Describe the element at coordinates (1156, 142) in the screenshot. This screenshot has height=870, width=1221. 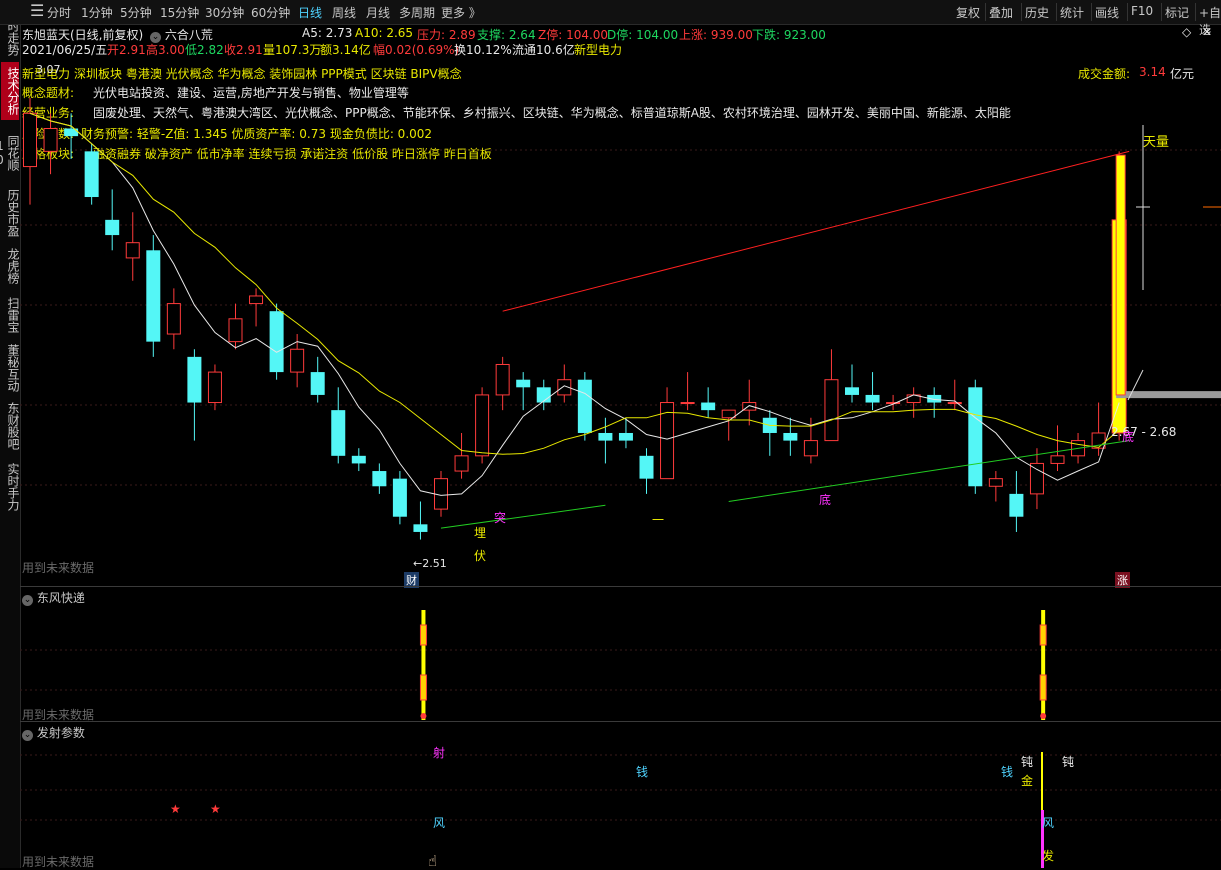
I see `tianliang-label: 天量` at that location.